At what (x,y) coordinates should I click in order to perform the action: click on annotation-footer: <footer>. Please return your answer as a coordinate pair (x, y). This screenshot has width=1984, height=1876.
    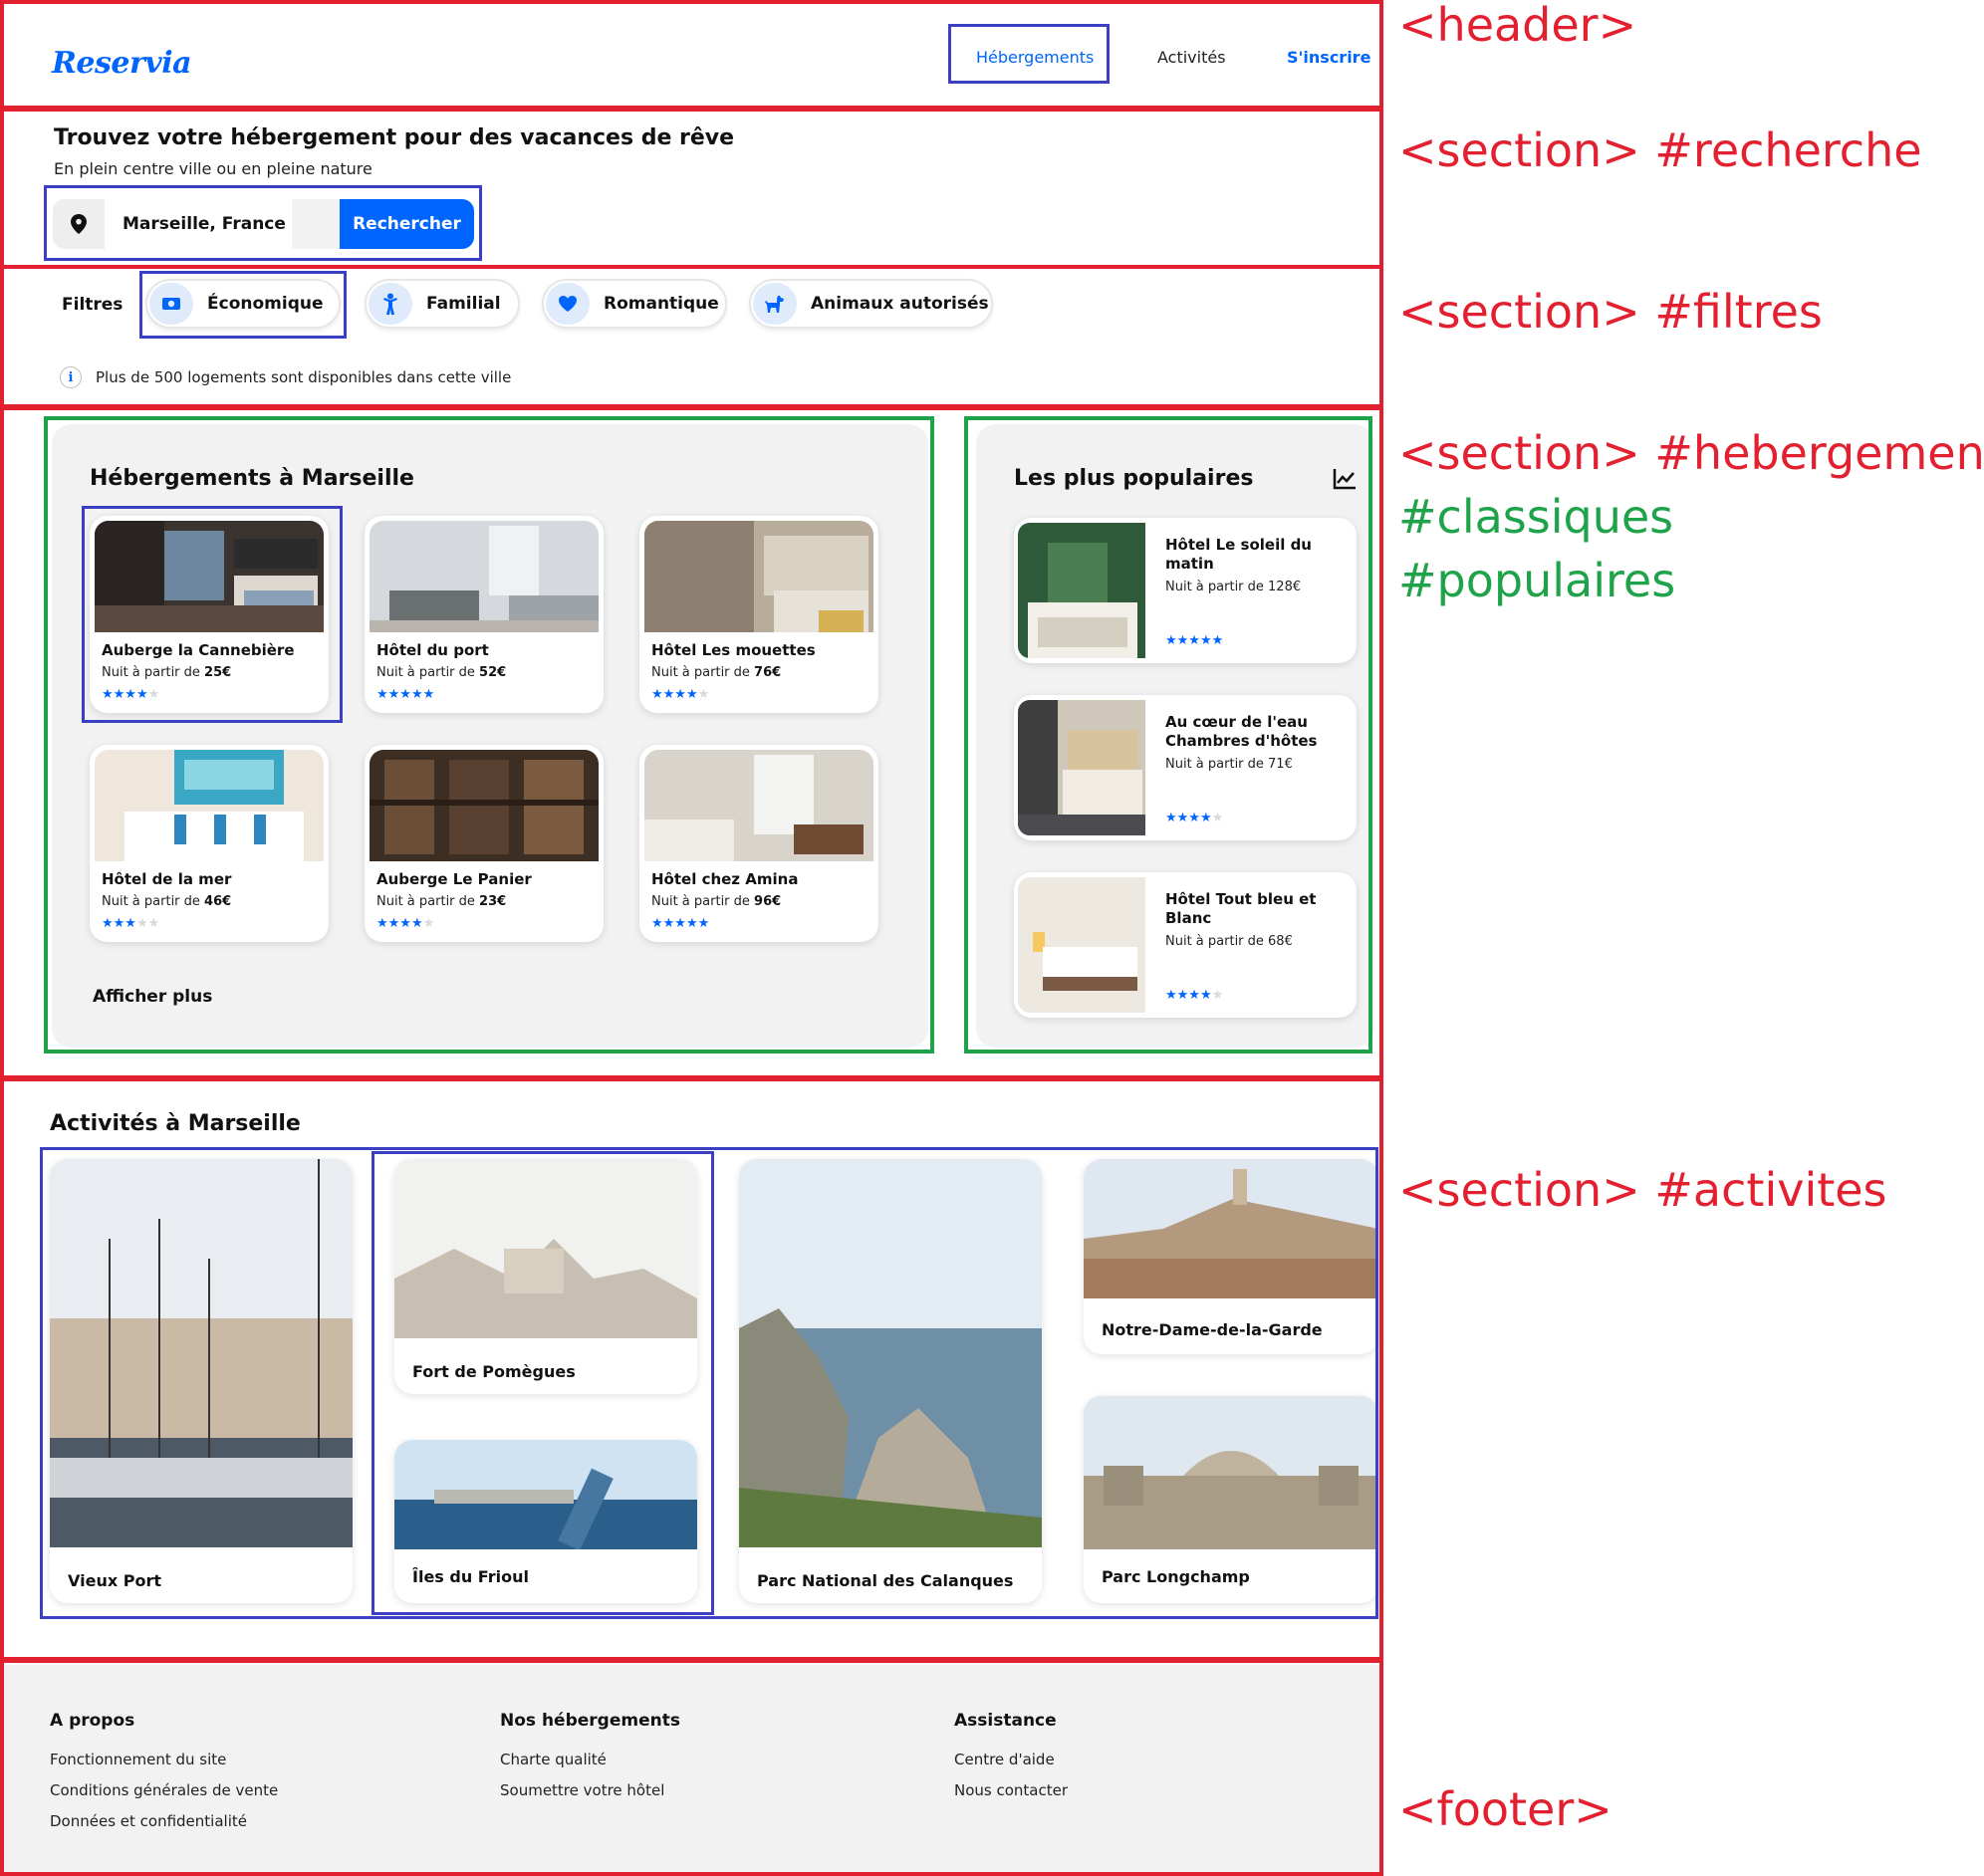
    Looking at the image, I should click on (1505, 1809).